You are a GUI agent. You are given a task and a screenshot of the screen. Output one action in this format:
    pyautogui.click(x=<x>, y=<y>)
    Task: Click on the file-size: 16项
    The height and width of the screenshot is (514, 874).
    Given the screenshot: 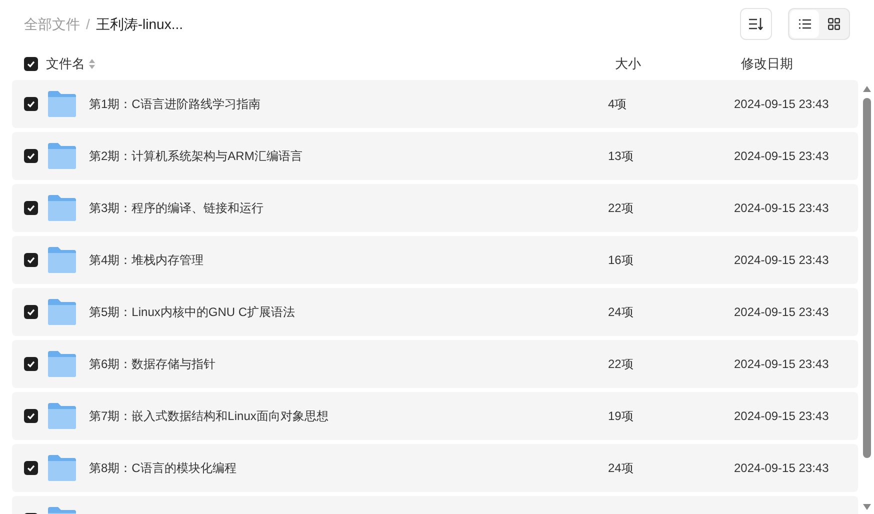 What is the action you would take?
    pyautogui.click(x=621, y=260)
    